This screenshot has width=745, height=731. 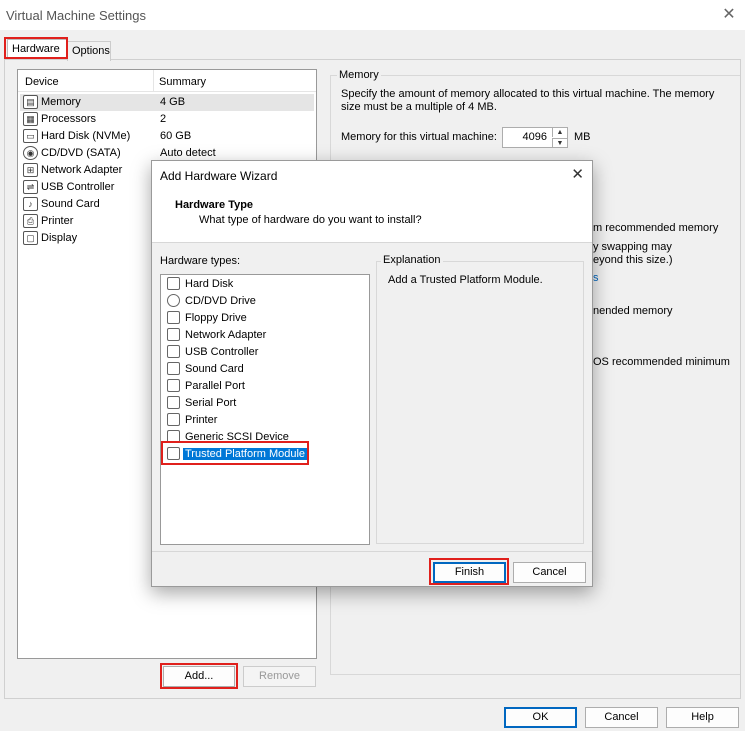 I want to click on list-item-printer: Printer, so click(x=265, y=420).